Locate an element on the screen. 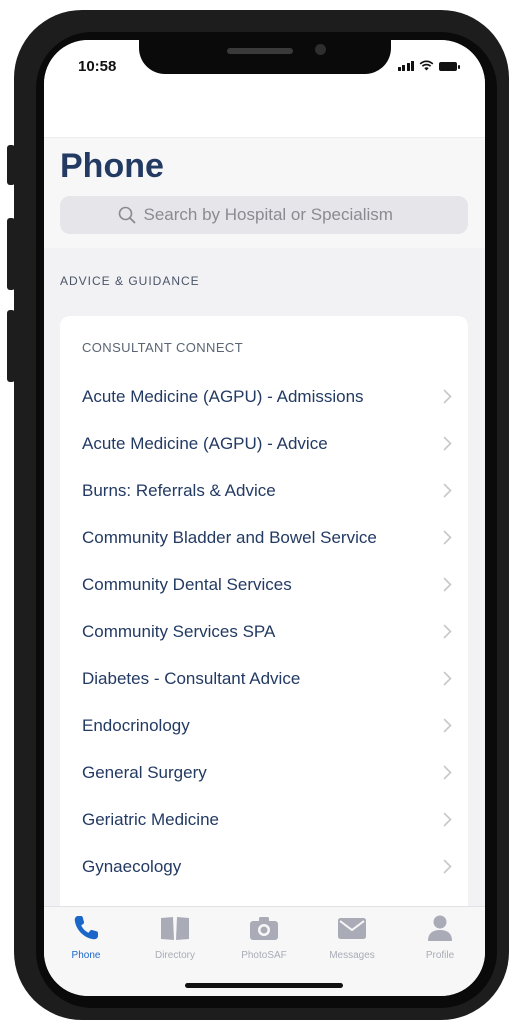  tab-directory: Directory is located at coordinates (175, 937).